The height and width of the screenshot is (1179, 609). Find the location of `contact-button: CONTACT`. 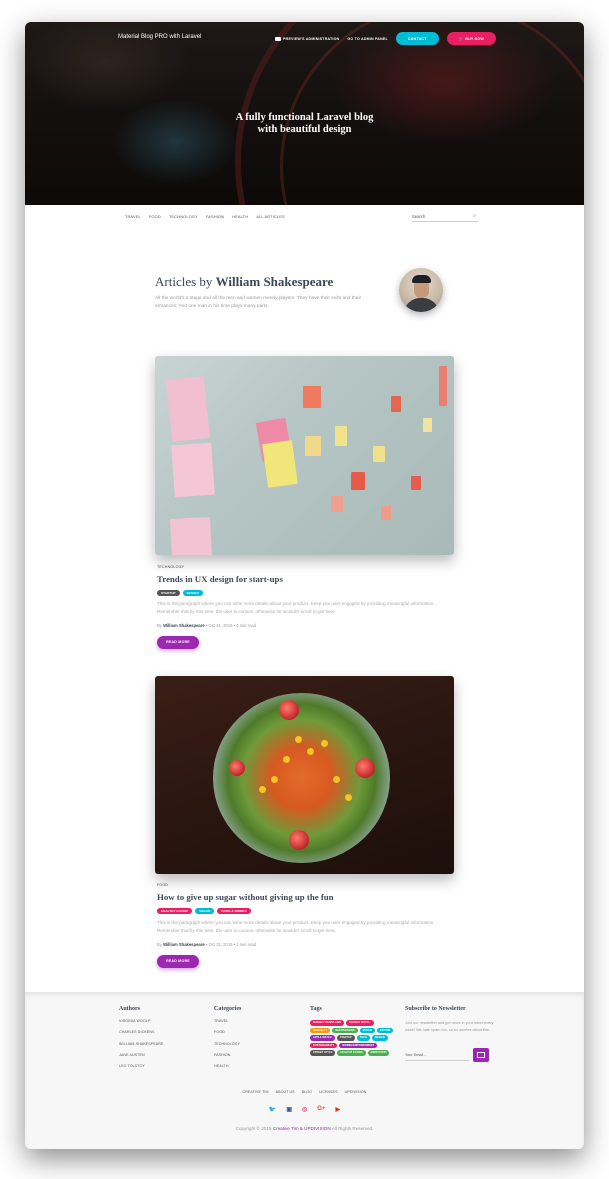

contact-button: CONTACT is located at coordinates (417, 38).